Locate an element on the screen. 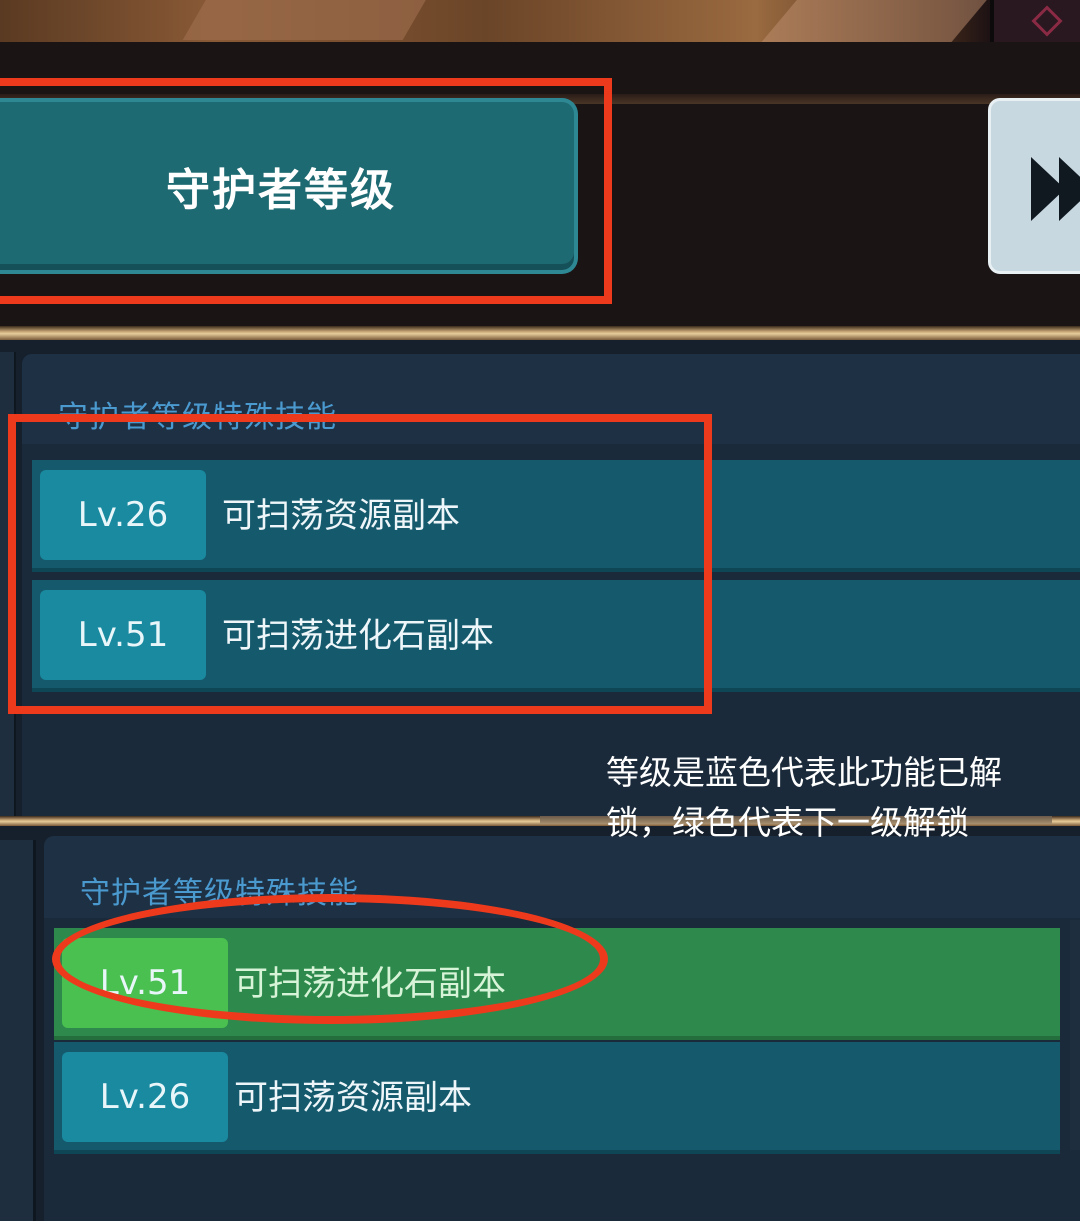  divider is located at coordinates (540, 333).